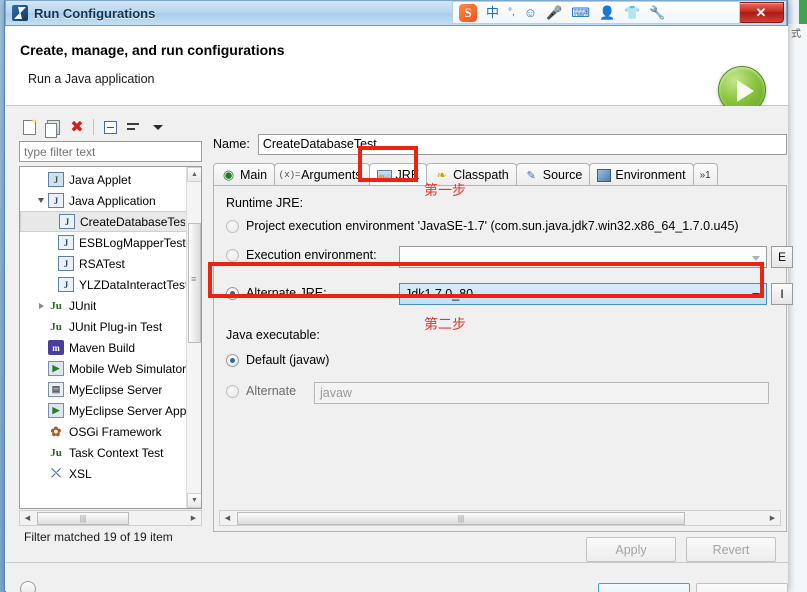 This screenshot has width=807, height=592. I want to click on triangle-icon, so click(41, 305).